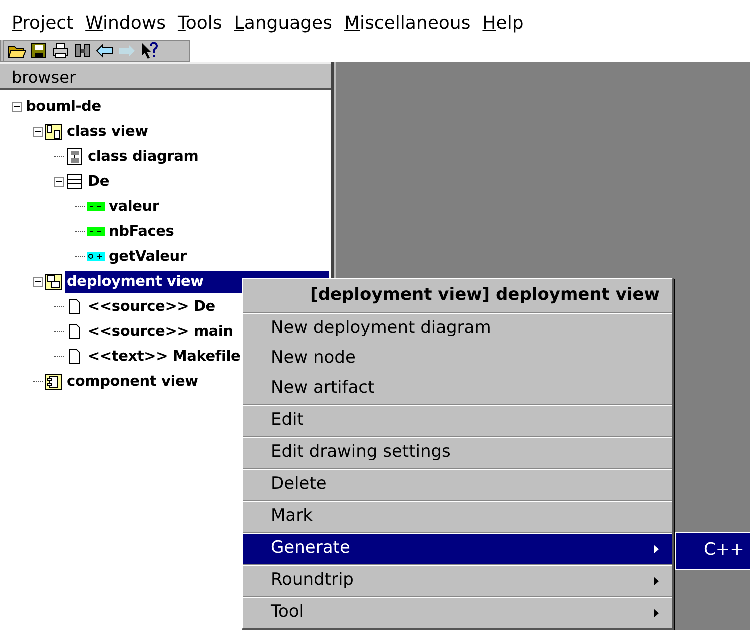  Describe the element at coordinates (105, 51) in the screenshot. I see `left-arrow-icon` at that location.